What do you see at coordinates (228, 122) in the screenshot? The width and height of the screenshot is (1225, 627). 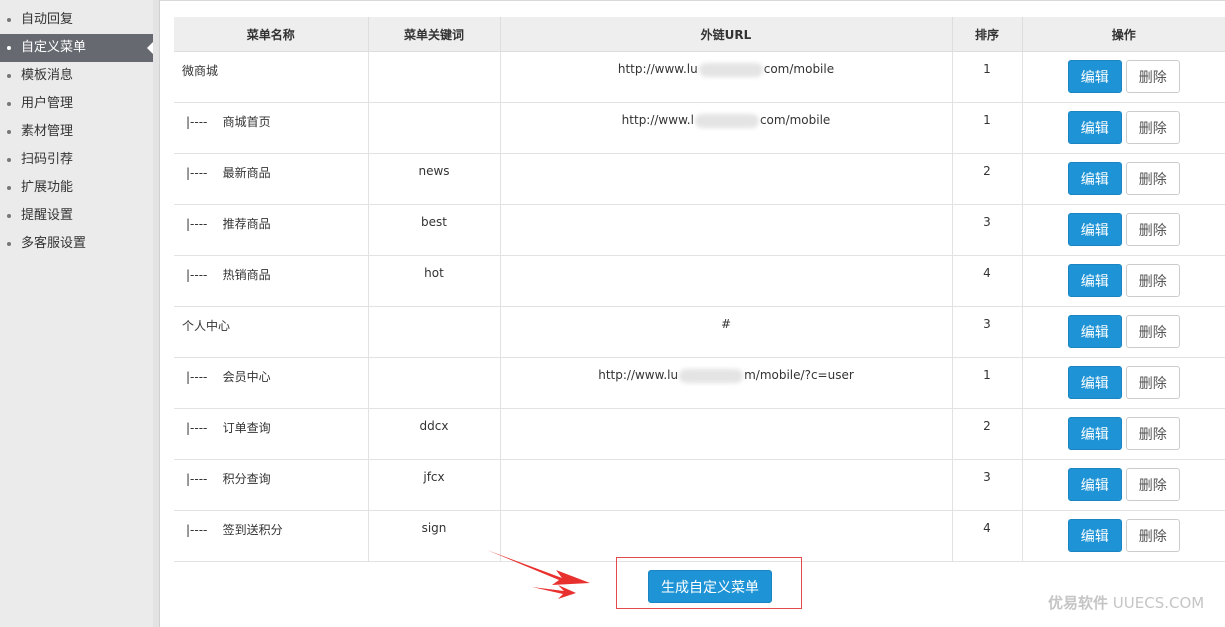 I see `menu-name: |---- 商城首页` at bounding box center [228, 122].